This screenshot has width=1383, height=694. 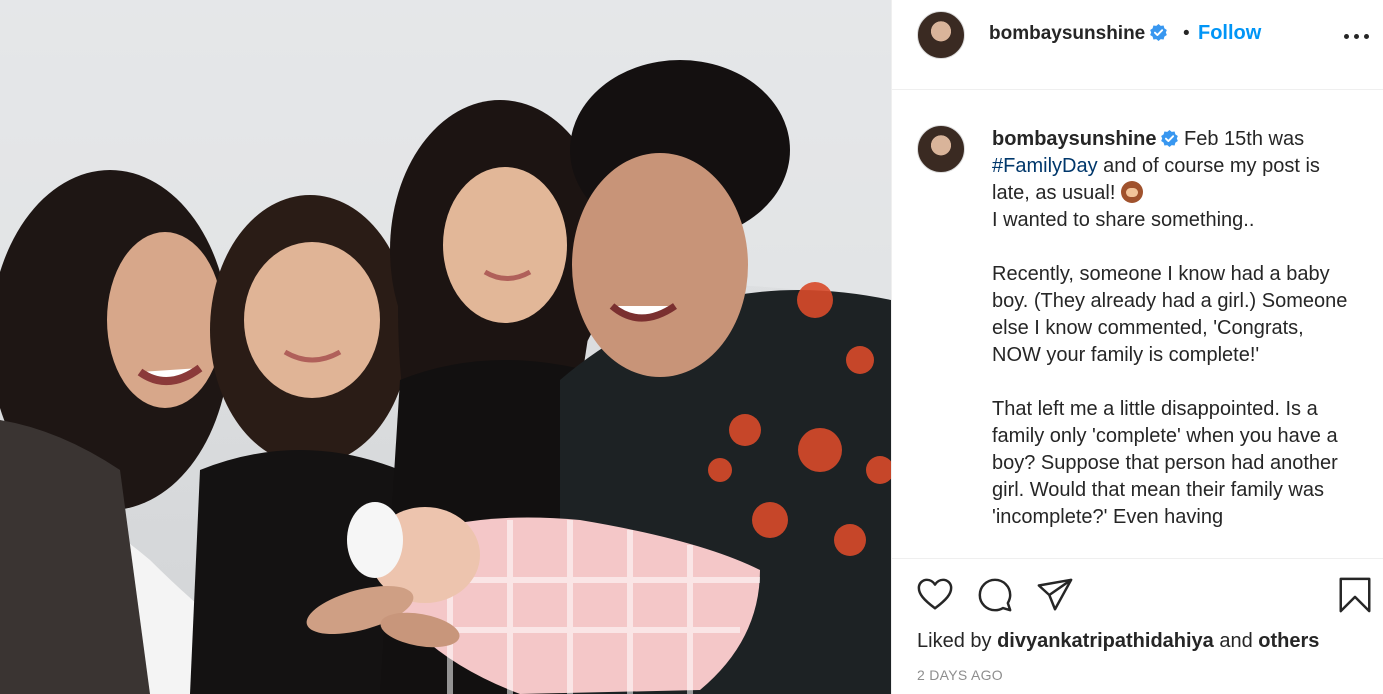 I want to click on heart-icon, so click(x=935, y=595).